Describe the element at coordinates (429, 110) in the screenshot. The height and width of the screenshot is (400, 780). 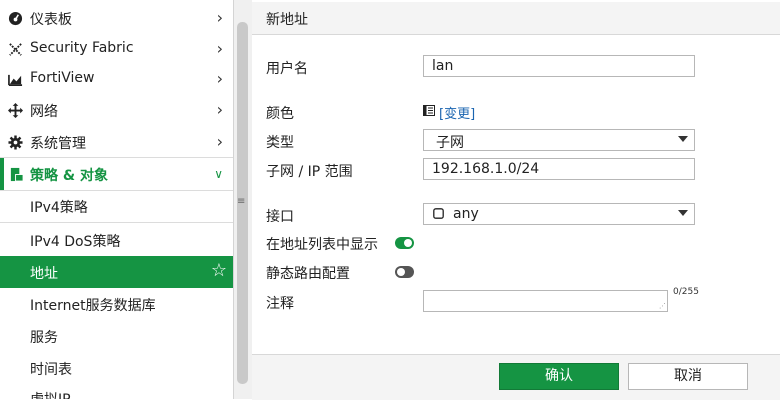
I see `color-swatch-icon` at that location.